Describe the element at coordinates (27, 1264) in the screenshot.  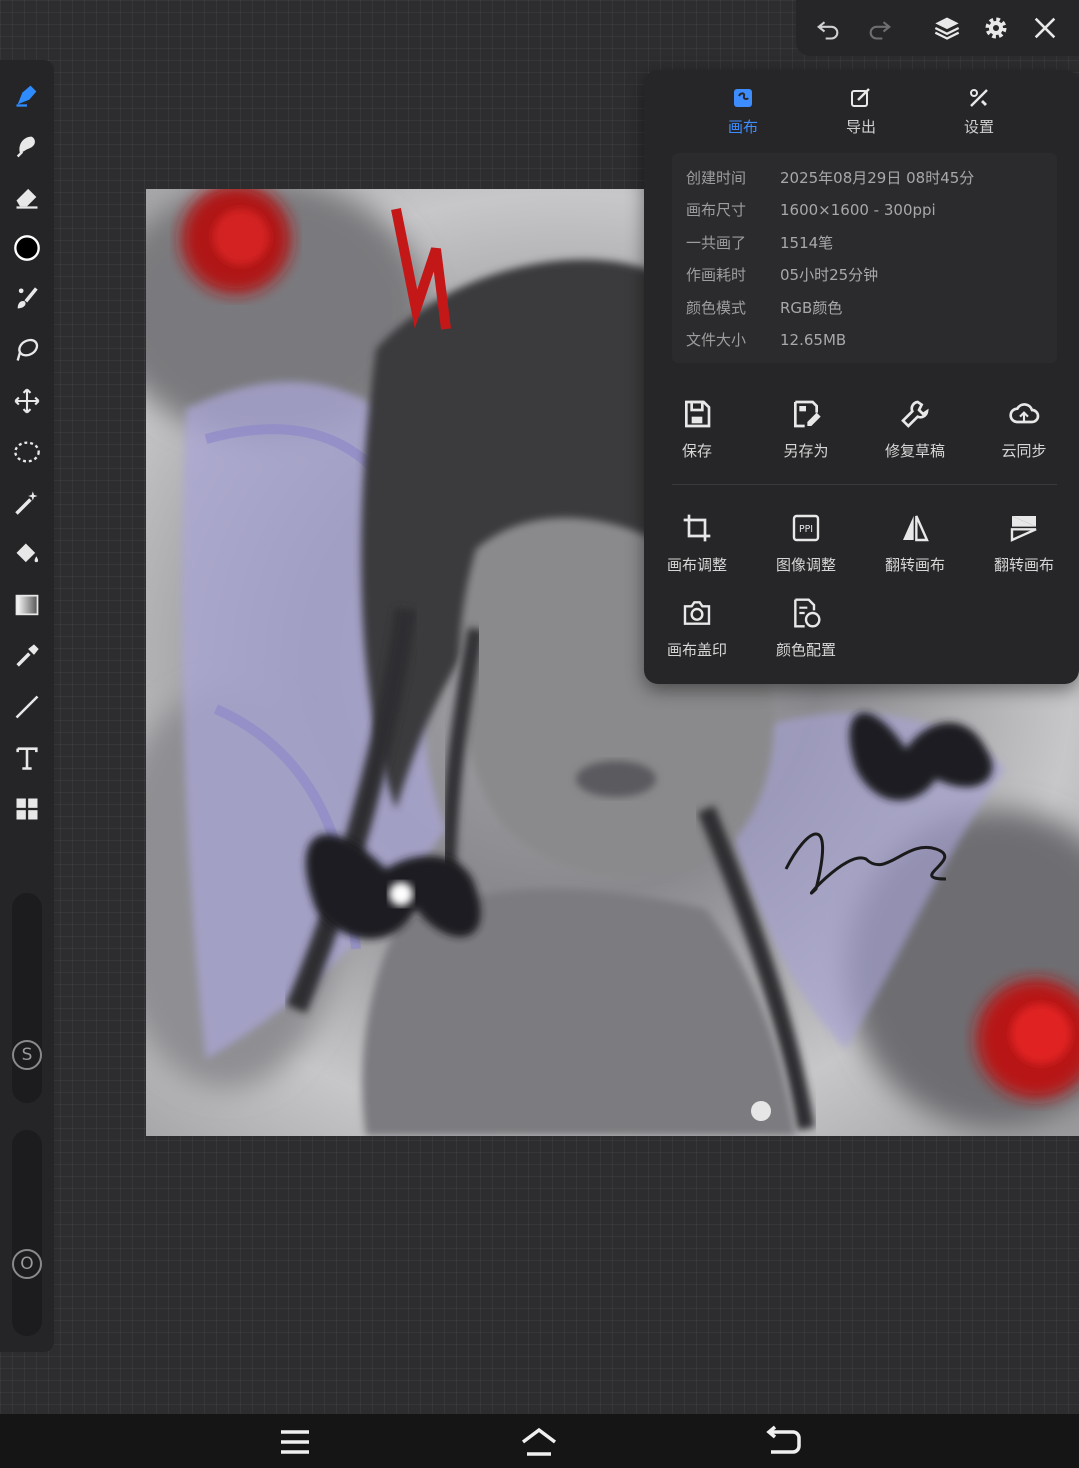
I see `opacity-label: O` at that location.